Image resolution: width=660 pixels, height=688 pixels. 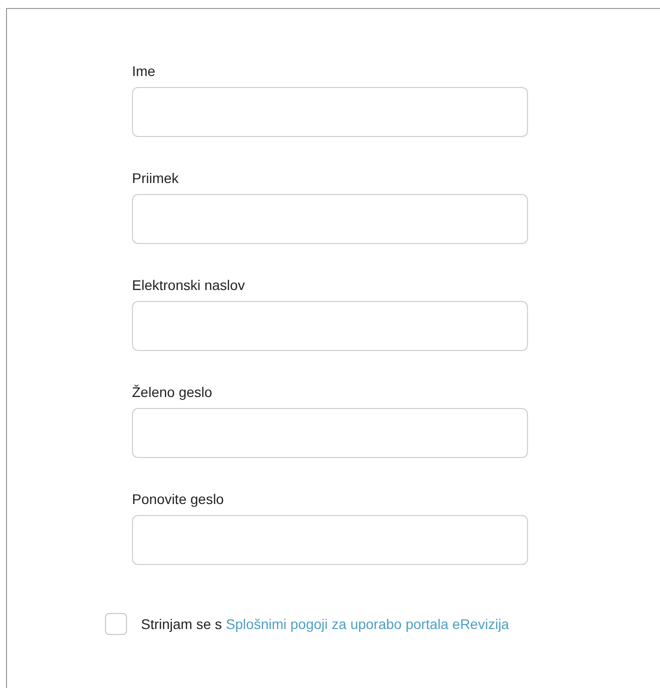 I want to click on agreement-text: Strinjam se s Splošnimi pogoji za uporabo portala eRevizija, so click(x=325, y=624).